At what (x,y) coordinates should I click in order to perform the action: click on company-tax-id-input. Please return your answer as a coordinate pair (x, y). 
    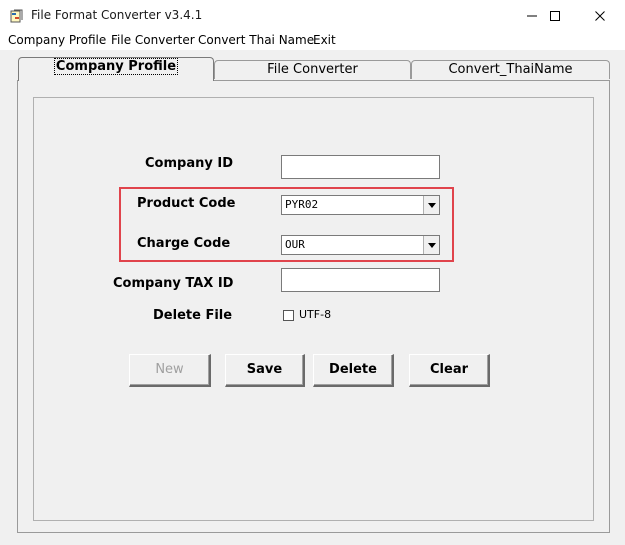
    Looking at the image, I should click on (360, 280).